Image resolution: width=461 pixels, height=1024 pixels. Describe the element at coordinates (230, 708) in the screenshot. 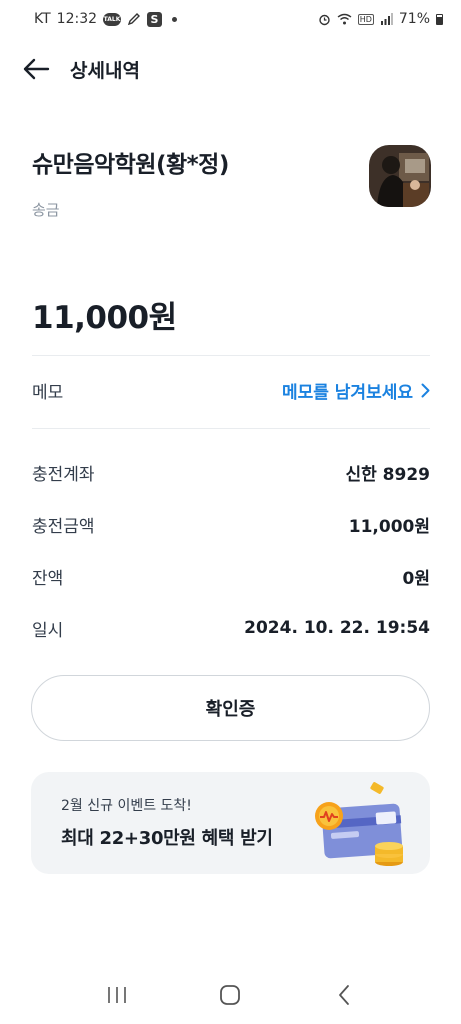

I see `receipt-button: 확인증` at that location.